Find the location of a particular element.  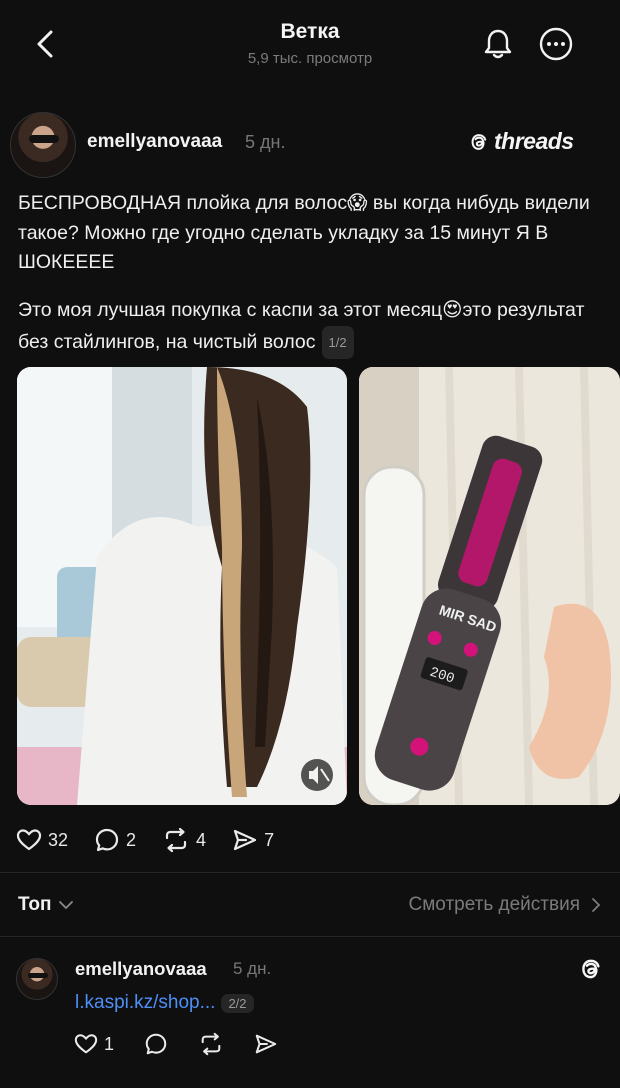

notifications-button is located at coordinates (498, 44).